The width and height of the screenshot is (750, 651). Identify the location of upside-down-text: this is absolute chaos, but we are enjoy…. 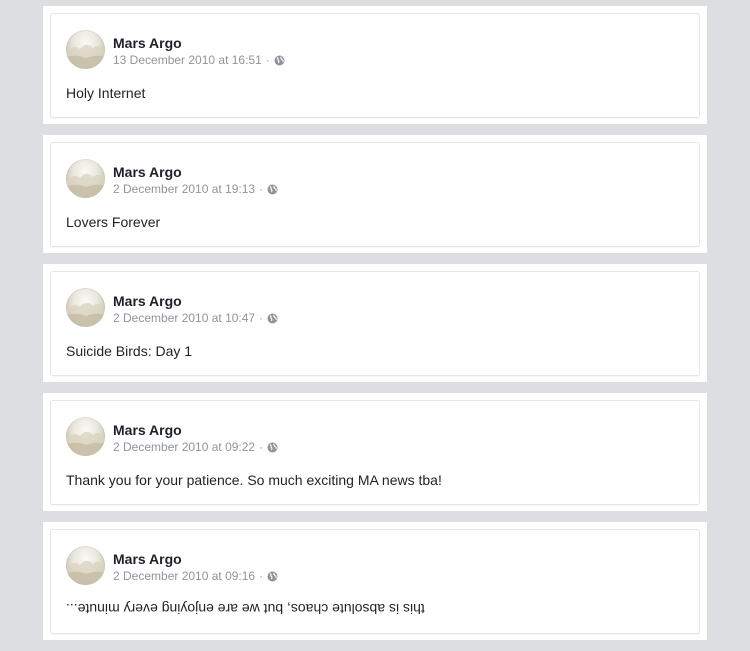
(245, 609).